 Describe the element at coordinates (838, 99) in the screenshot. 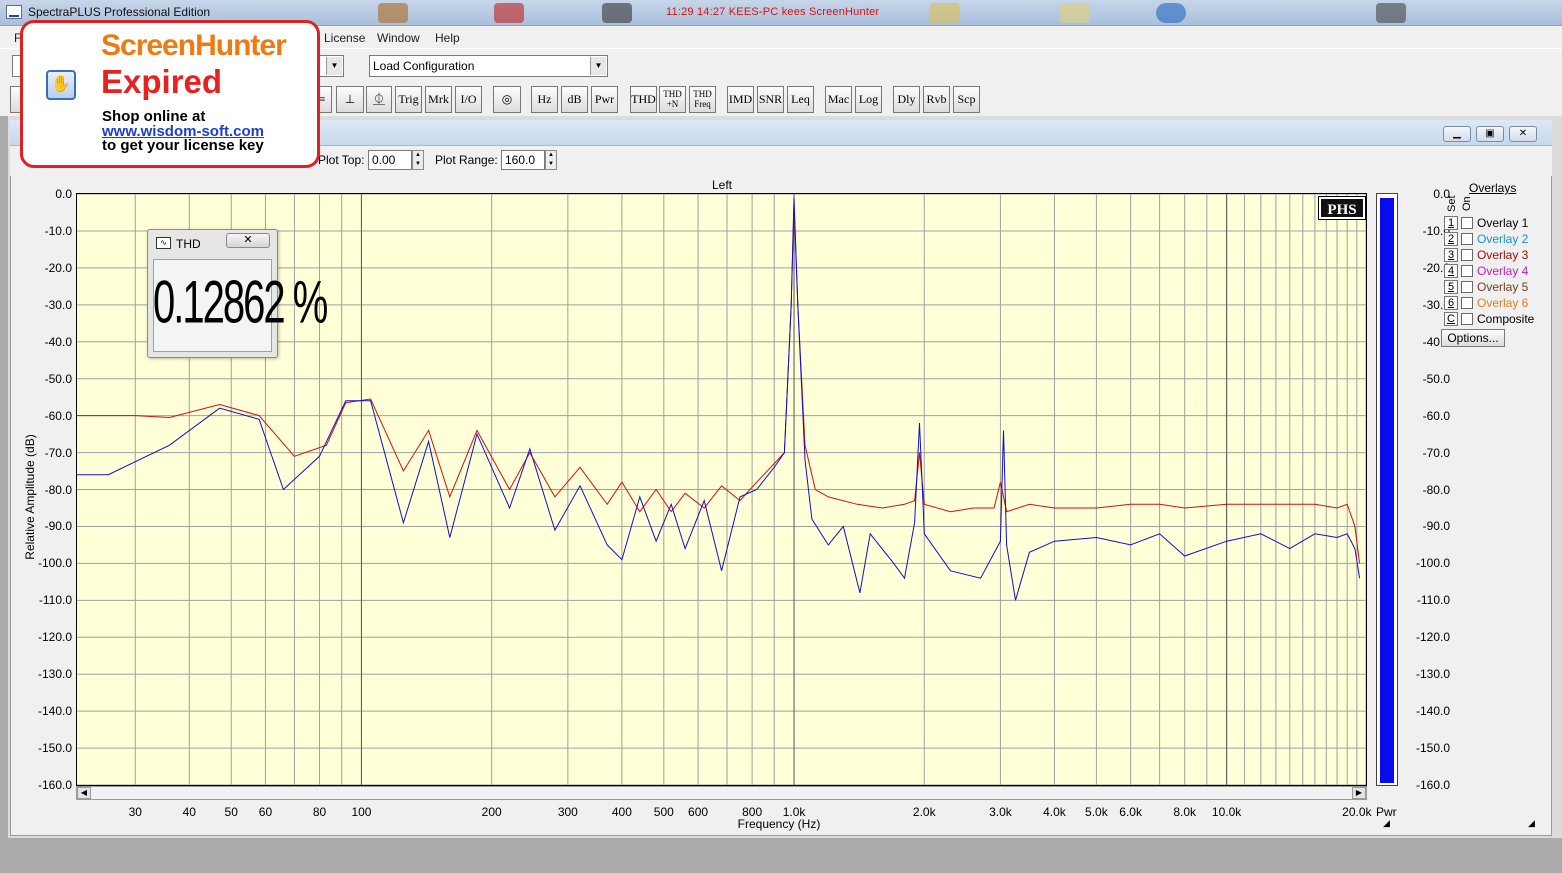

I see `mac-button: Mac` at that location.